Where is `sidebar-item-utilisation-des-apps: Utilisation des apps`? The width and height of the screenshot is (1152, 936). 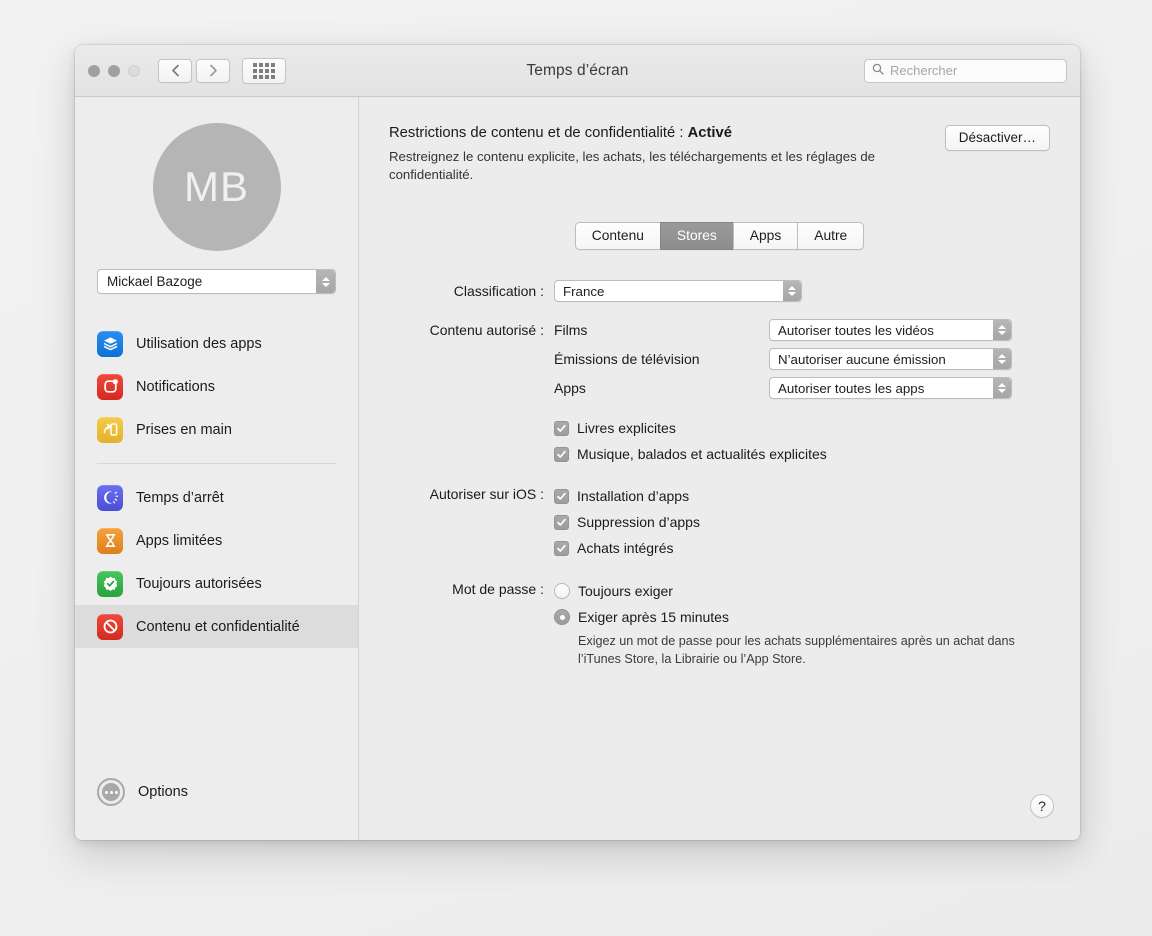 sidebar-item-utilisation-des-apps: Utilisation des apps is located at coordinates (216, 343).